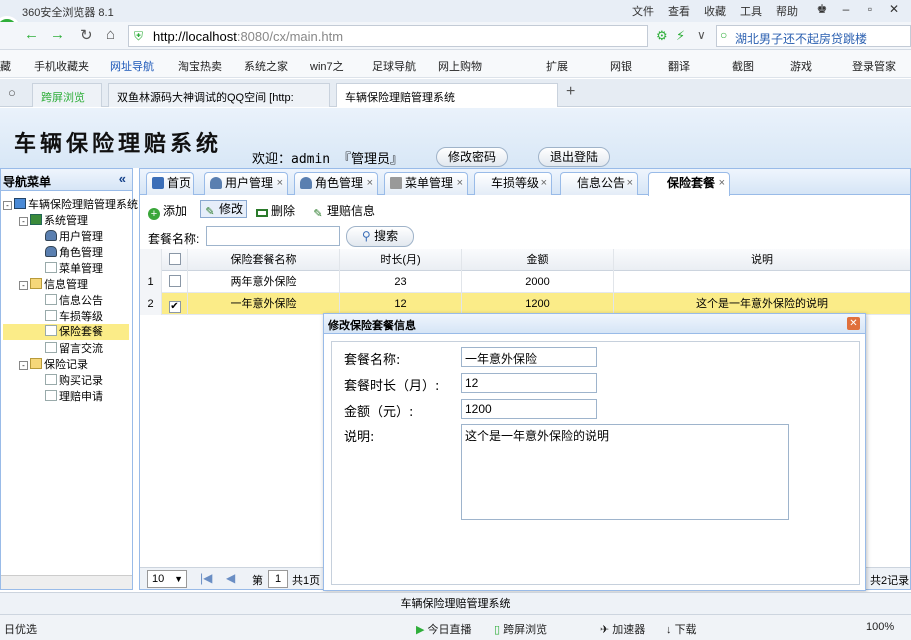 The height and width of the screenshot is (640, 911). I want to click on home-icon: ⌂, so click(110, 34).